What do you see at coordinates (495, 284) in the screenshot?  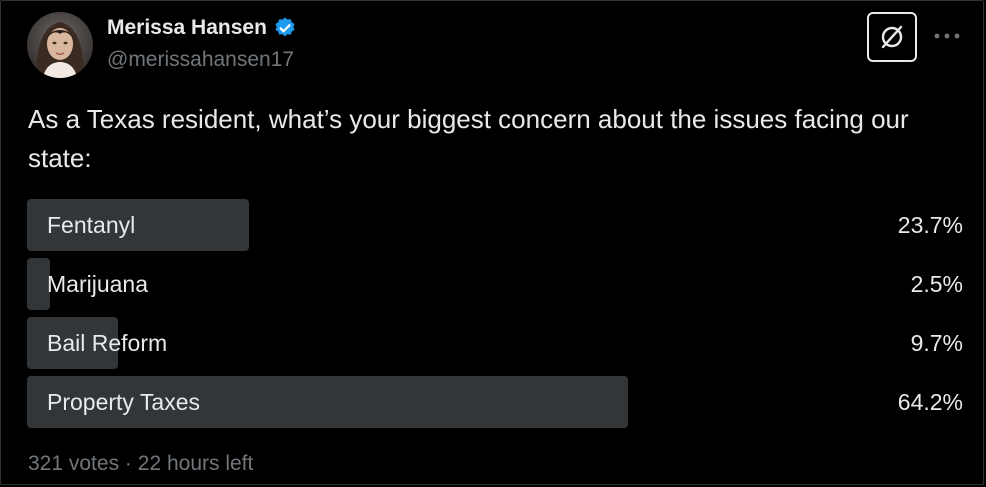 I see `poll-option: Marijuana 2.5%` at bounding box center [495, 284].